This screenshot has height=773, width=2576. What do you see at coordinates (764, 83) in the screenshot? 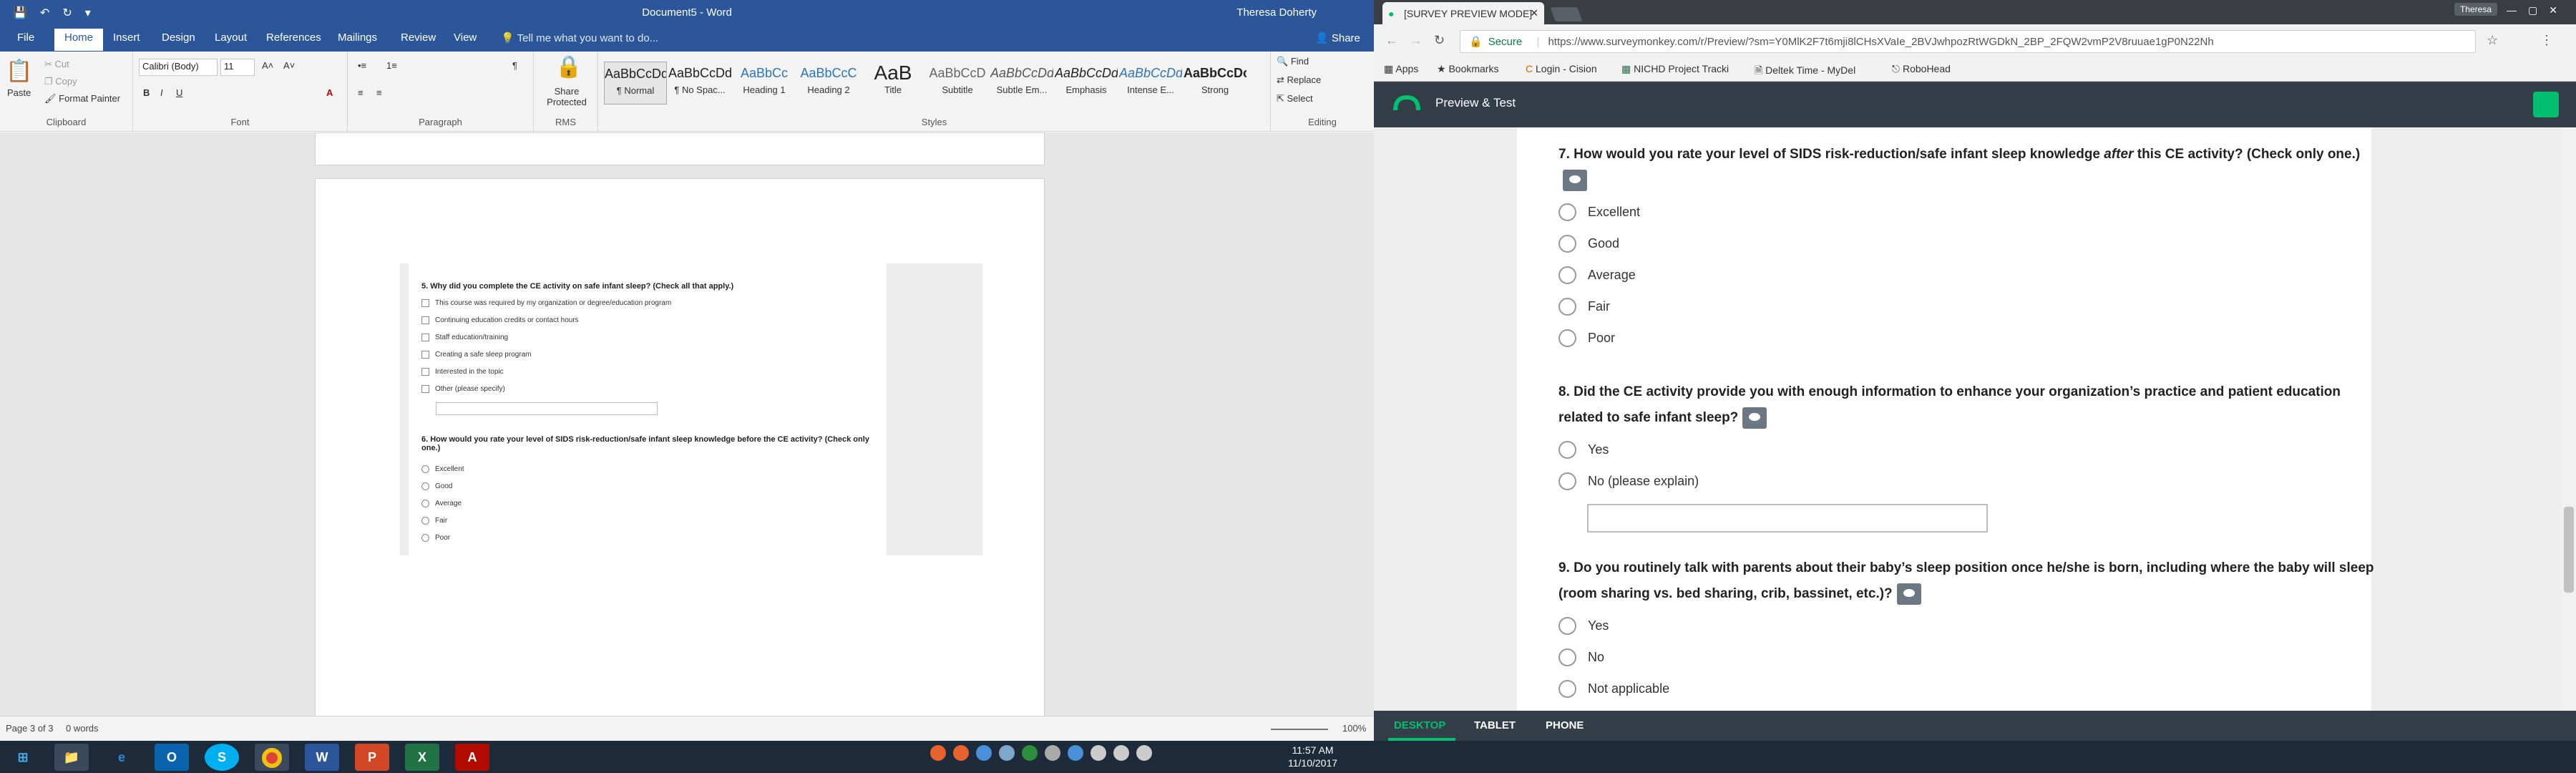
I see `style-heading-1: AaBbCc Heading 1` at bounding box center [764, 83].